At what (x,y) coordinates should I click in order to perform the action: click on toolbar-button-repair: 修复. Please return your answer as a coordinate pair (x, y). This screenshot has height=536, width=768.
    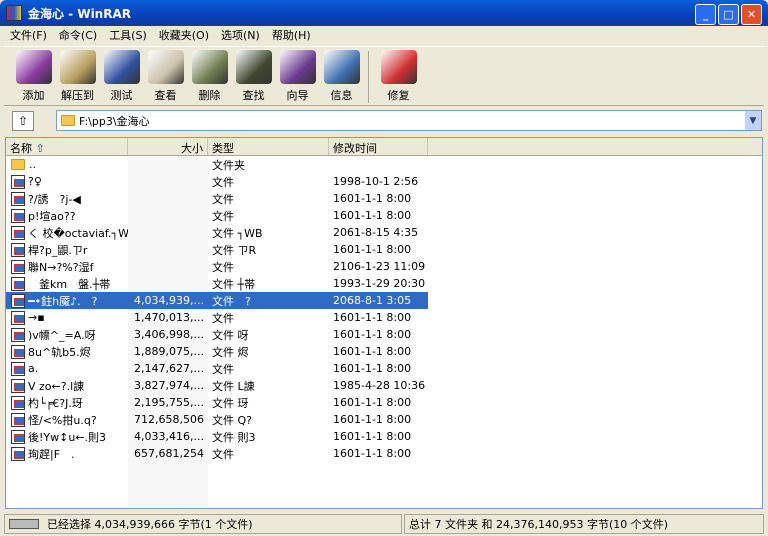
    Looking at the image, I should click on (398, 75).